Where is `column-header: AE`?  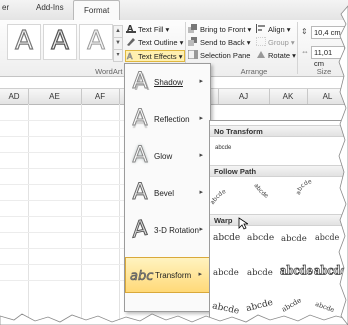 column-header: AE is located at coordinates (55, 96).